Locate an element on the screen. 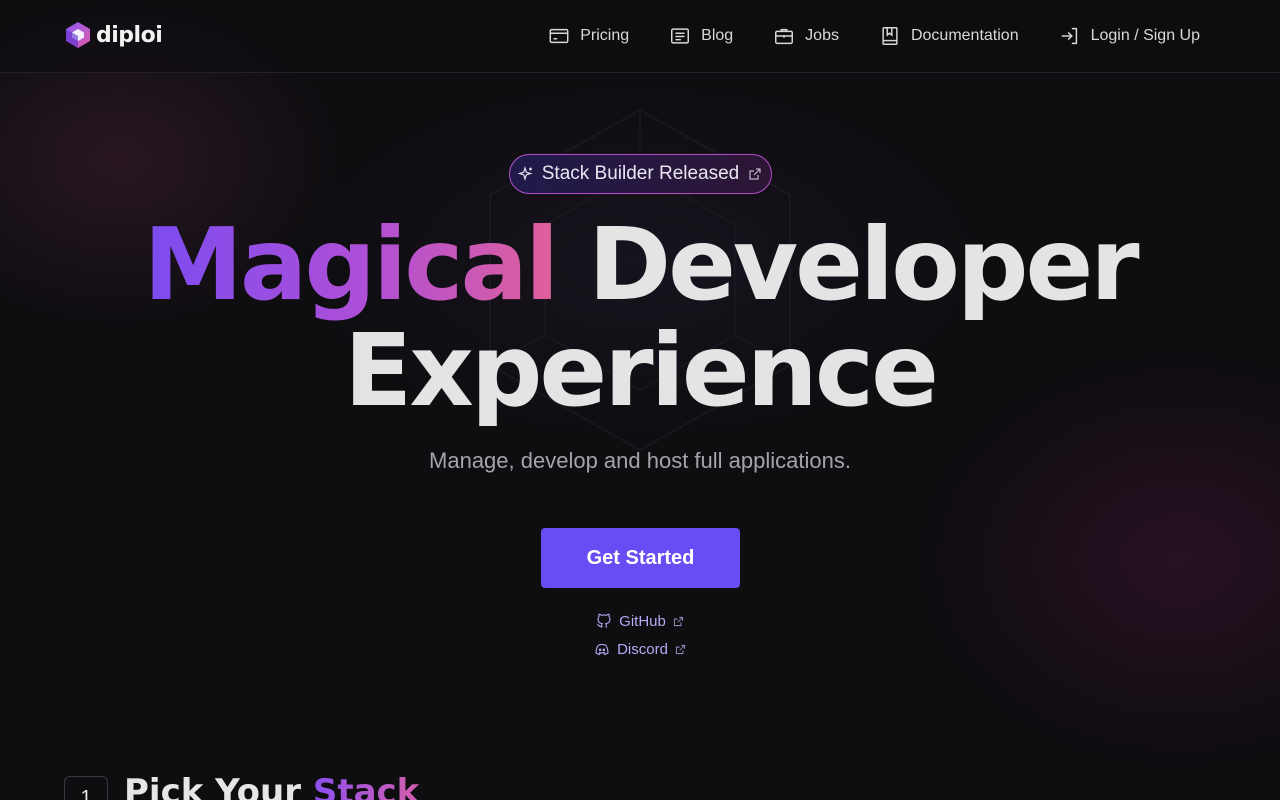 This screenshot has height=800, width=1280. nav-item-label: Documentation is located at coordinates (964, 35).